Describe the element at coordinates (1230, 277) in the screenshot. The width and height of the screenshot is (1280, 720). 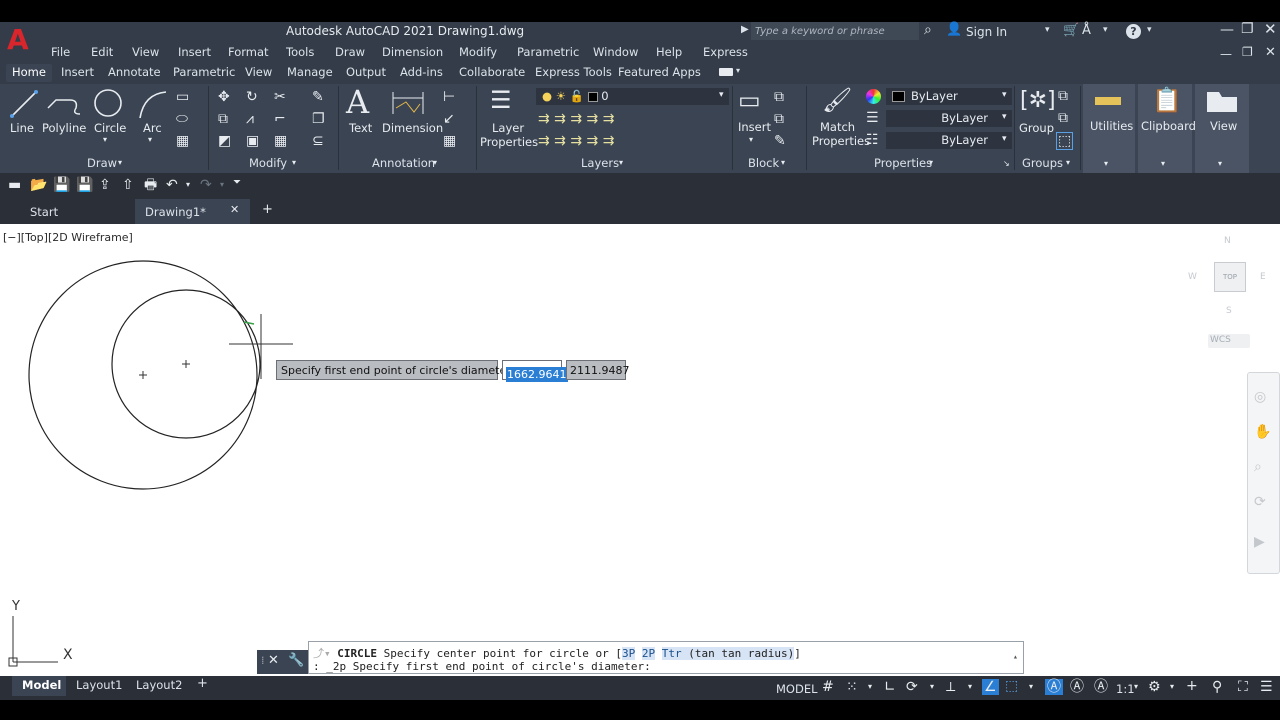
I see `viewcube-top-face: TOP` at that location.